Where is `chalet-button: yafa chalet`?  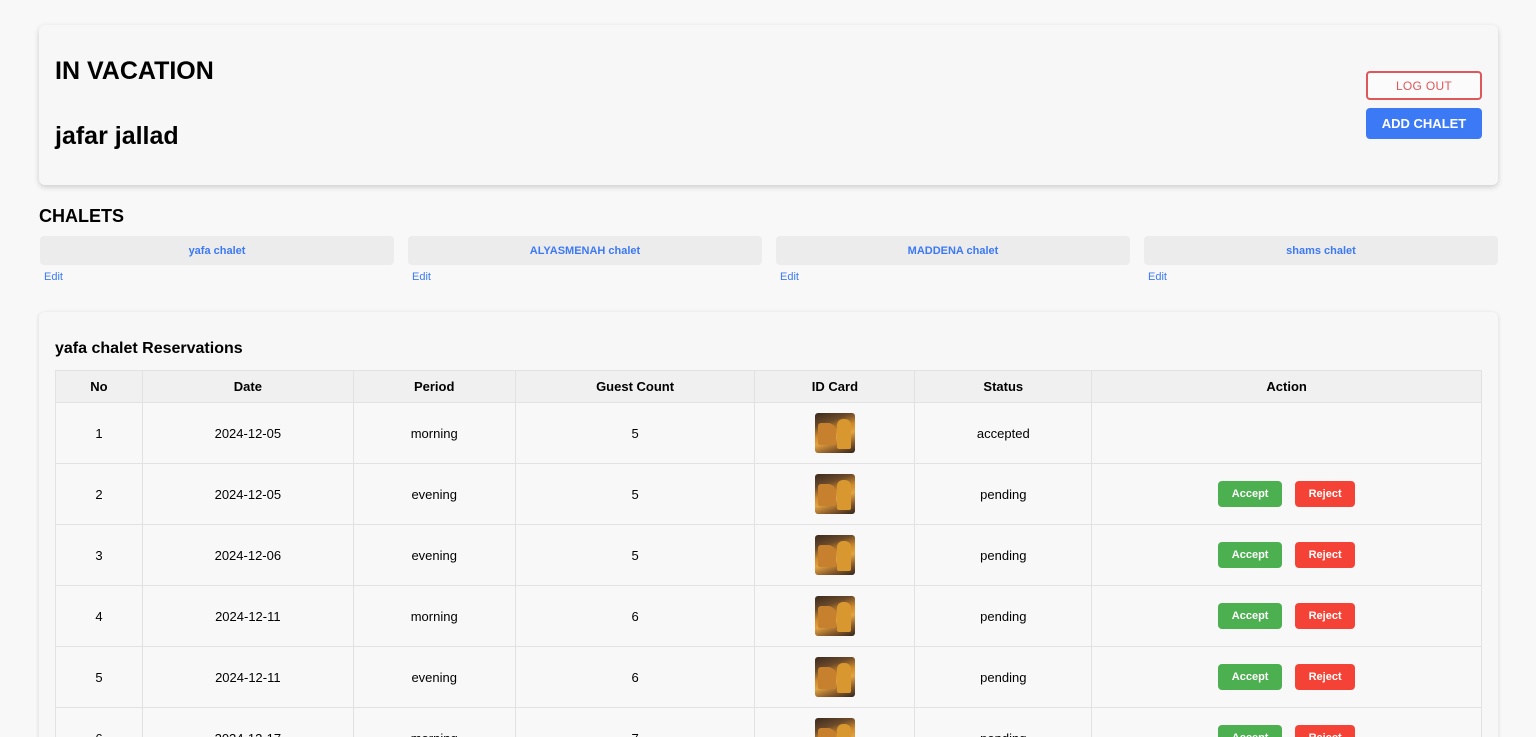
chalet-button: yafa chalet is located at coordinates (217, 250).